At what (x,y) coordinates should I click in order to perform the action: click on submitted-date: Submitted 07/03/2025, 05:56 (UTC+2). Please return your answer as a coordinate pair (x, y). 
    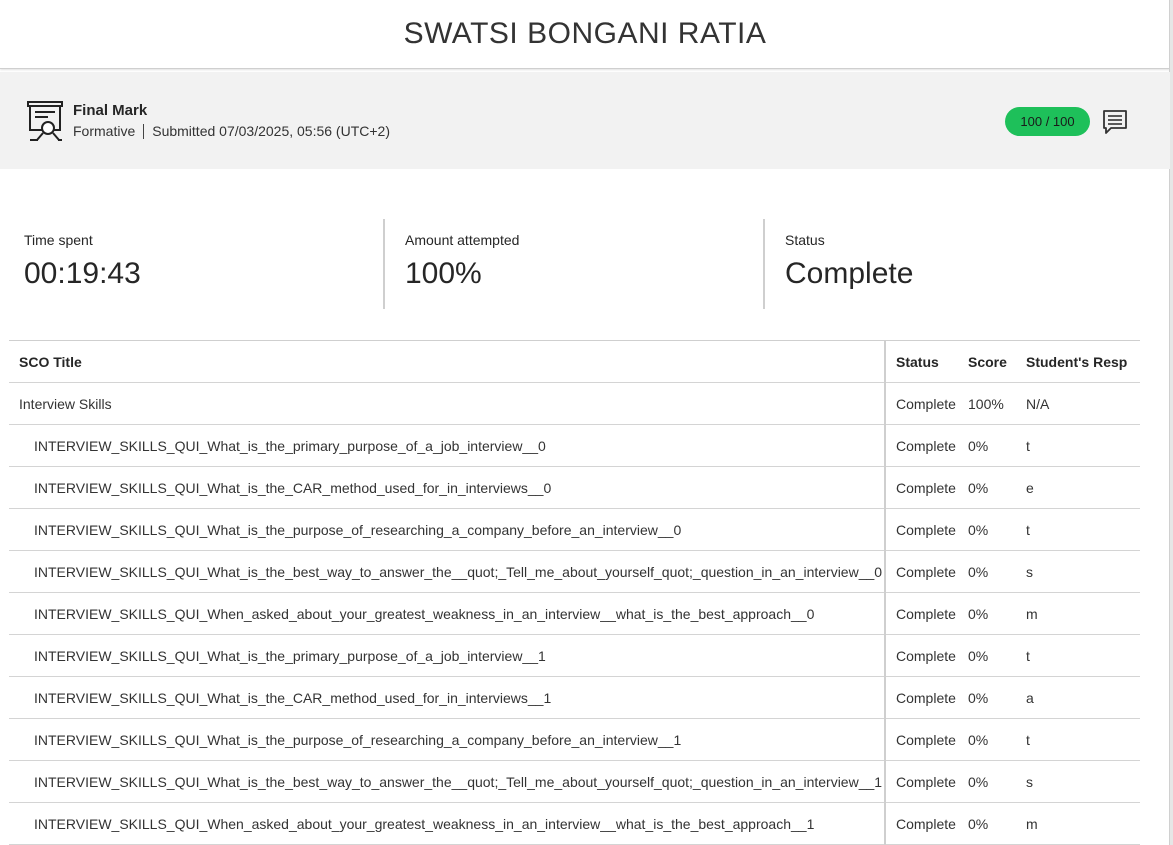
    Looking at the image, I should click on (271, 131).